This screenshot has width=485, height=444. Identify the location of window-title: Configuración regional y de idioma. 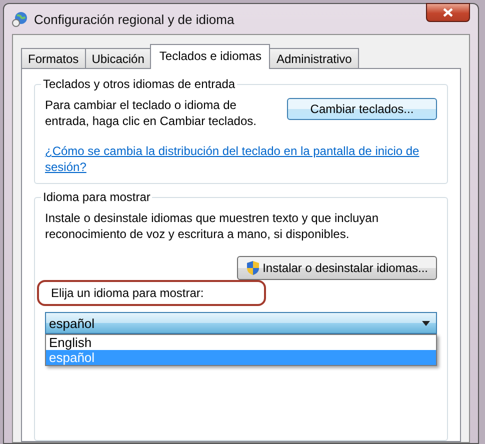
(135, 19).